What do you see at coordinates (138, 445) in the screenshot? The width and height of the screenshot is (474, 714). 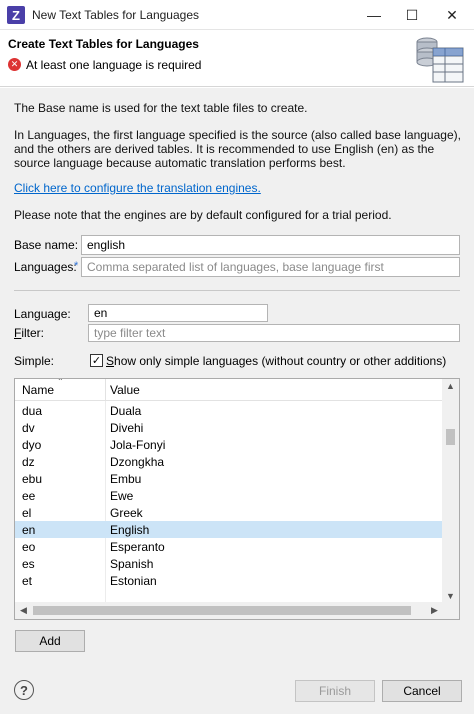 I see `cell-value: Jola-Fonyi` at bounding box center [138, 445].